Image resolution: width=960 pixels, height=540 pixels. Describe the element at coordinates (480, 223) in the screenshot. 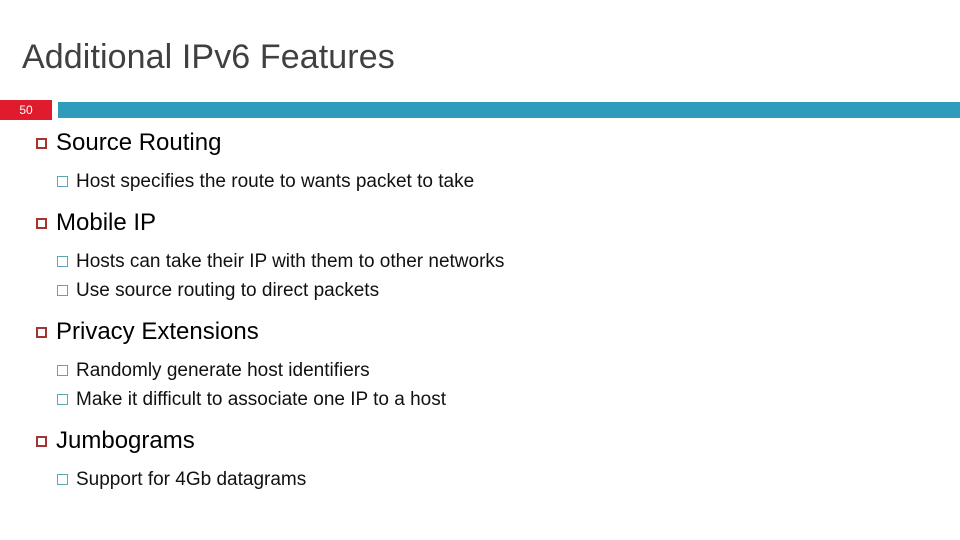

I see `bullet-level1: Mobile IP` at that location.